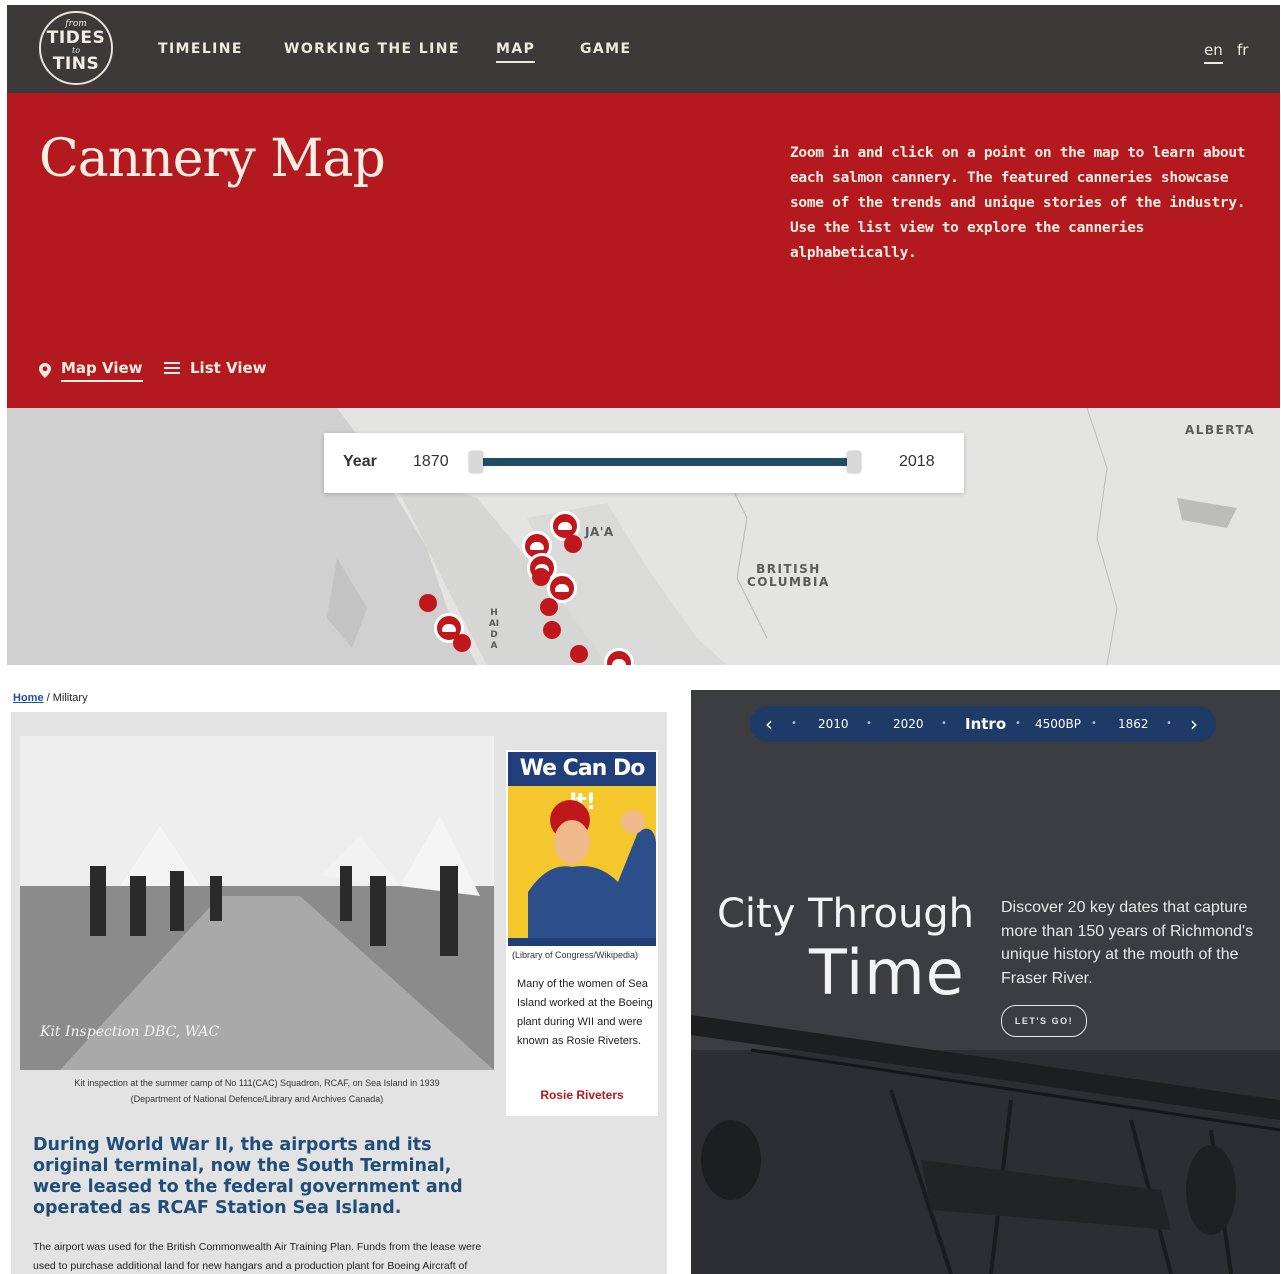 The width and height of the screenshot is (1281, 1274). What do you see at coordinates (582, 1095) in the screenshot?
I see `rosie-riveters-link: Rosie Riveters` at bounding box center [582, 1095].